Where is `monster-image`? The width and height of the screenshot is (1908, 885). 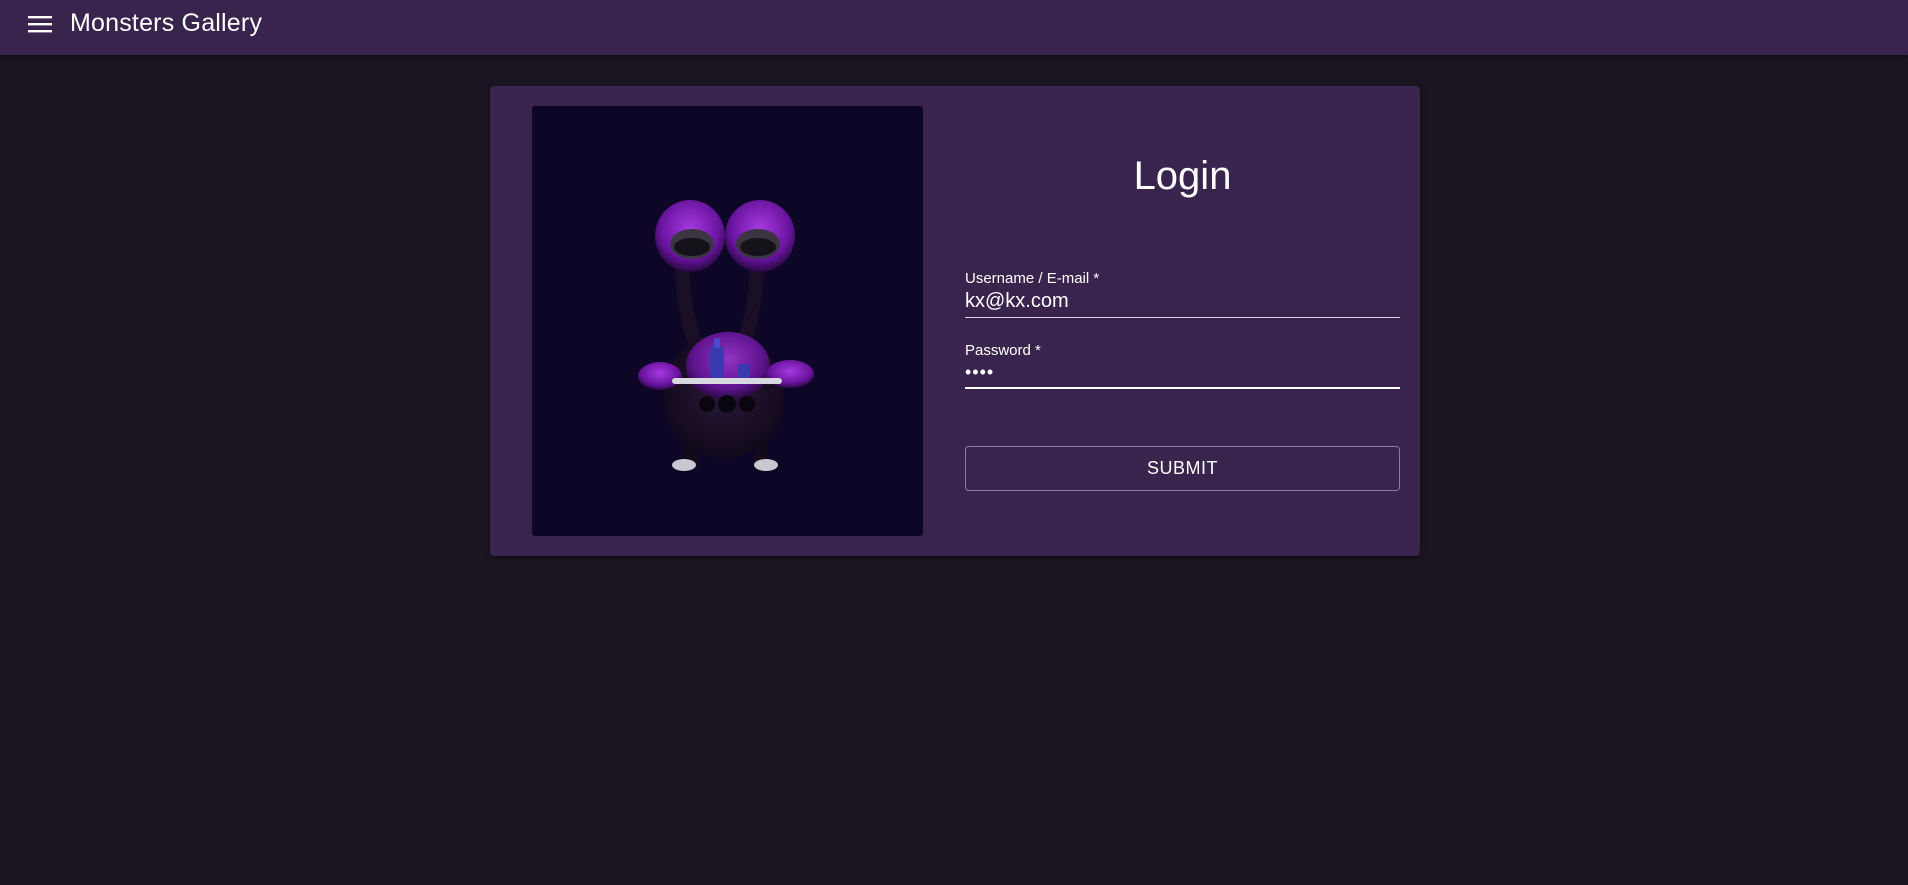 monster-image is located at coordinates (727, 321).